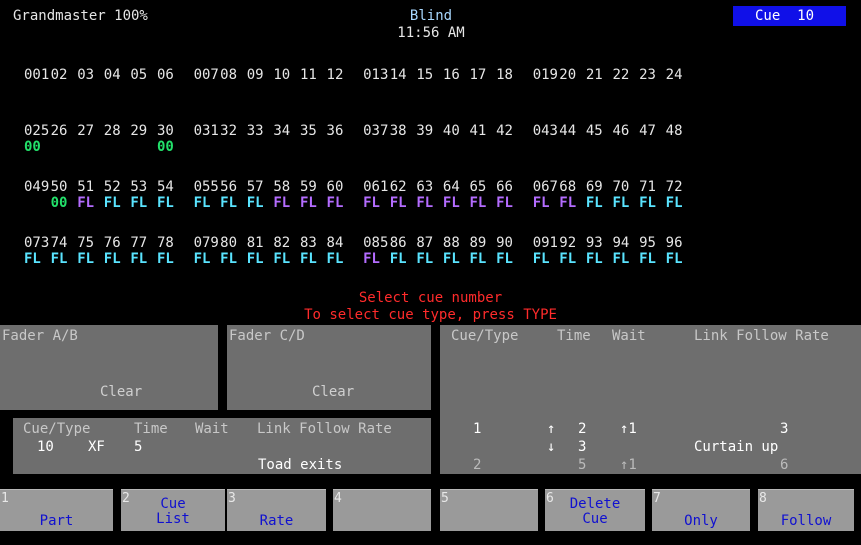  Describe the element at coordinates (443, 83) in the screenshot. I see `channel-group: 013 14 15 16 17 18` at that location.